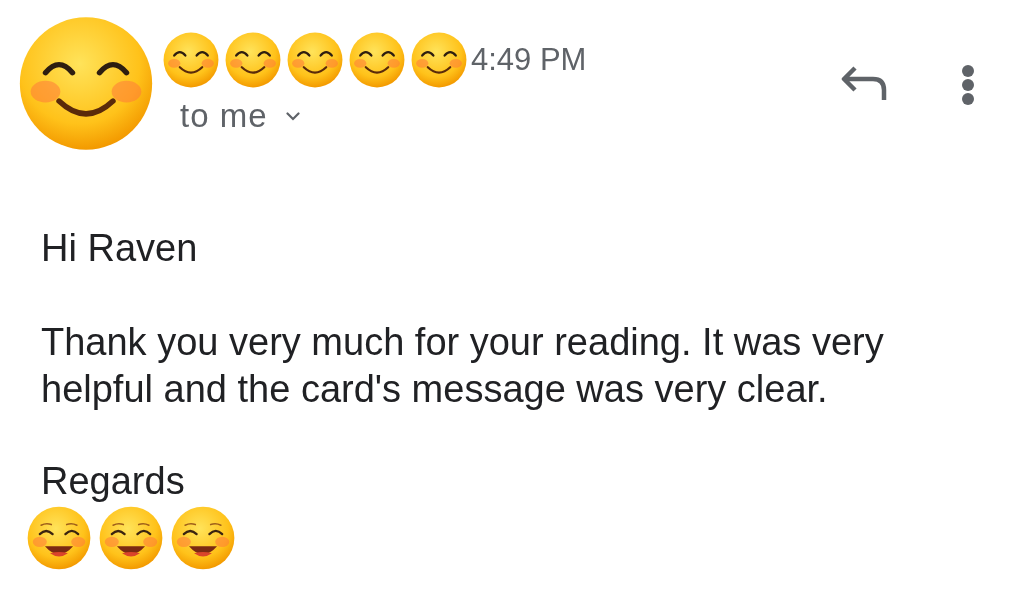 This screenshot has width=1023, height=610. What do you see at coordinates (113, 481) in the screenshot?
I see `closing-text: Regards` at bounding box center [113, 481].